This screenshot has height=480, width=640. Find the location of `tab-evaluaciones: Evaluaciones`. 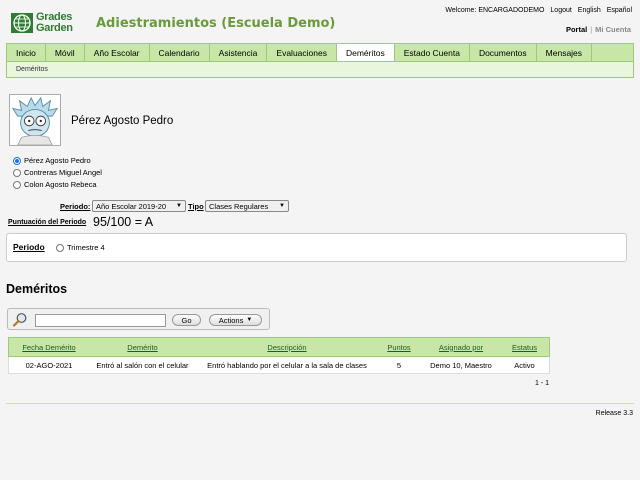

tab-evaluaciones: Evaluaciones is located at coordinates (302, 52).